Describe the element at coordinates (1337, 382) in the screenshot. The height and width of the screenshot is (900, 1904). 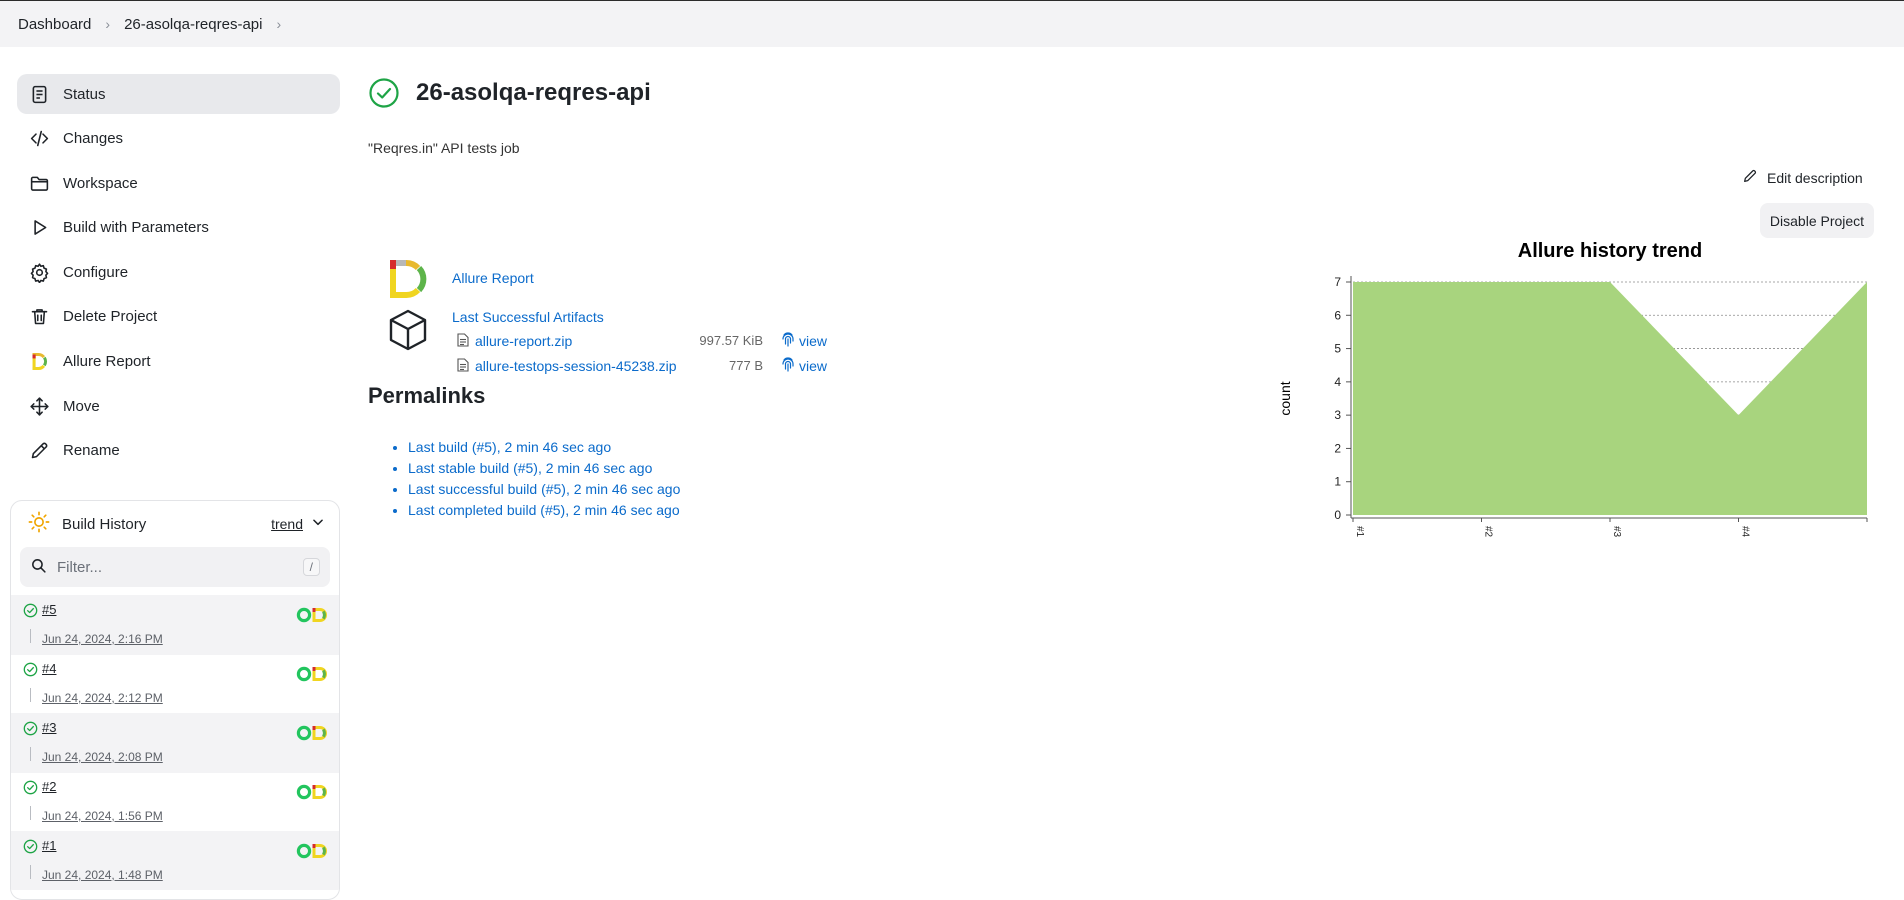
I see `chart-y-tick-label: 4` at that location.